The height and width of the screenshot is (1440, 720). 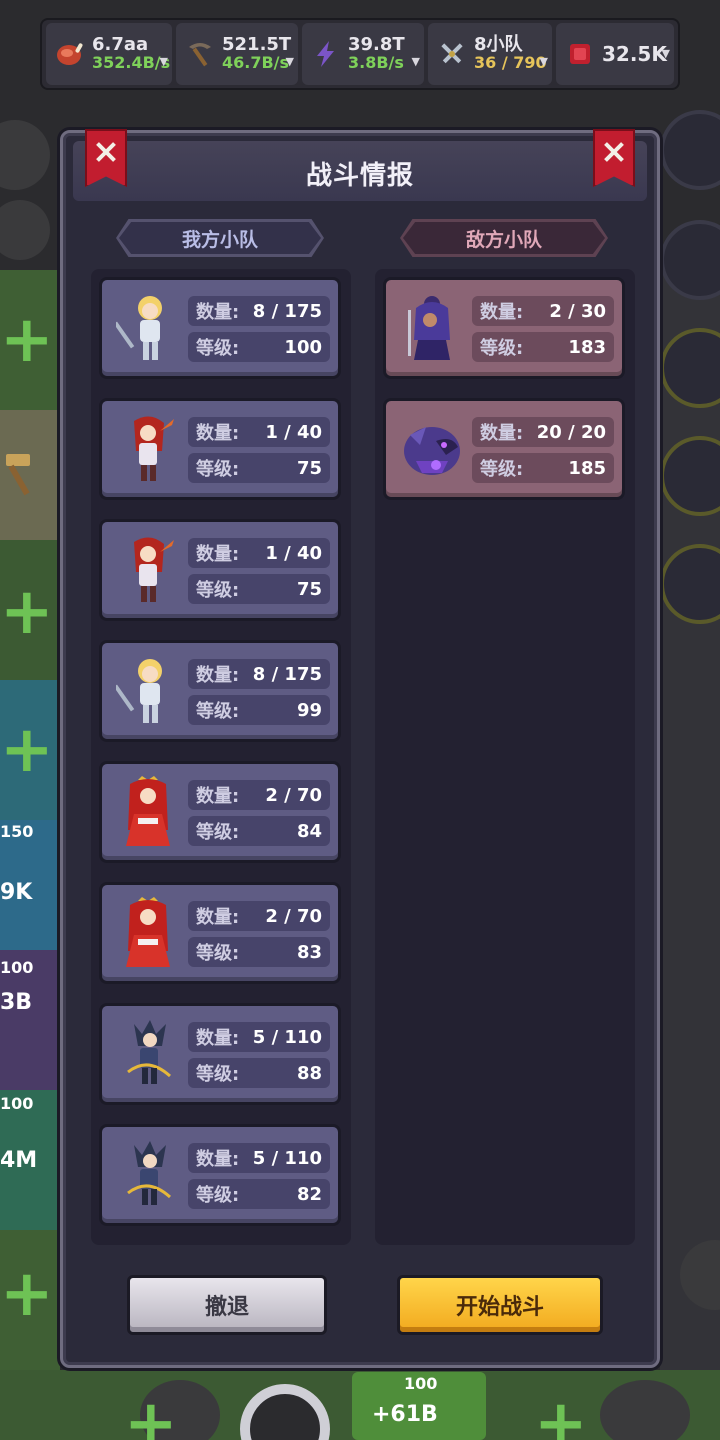 What do you see at coordinates (259, 468) in the screenshot?
I see `unit-level-row: 等级: 75` at bounding box center [259, 468].